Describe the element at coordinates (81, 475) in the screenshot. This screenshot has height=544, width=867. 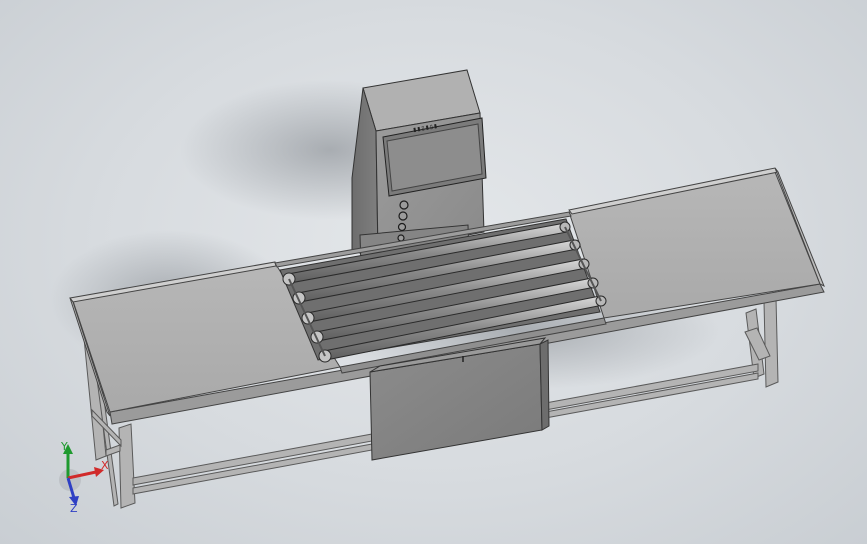
I see `triad-axes` at that location.